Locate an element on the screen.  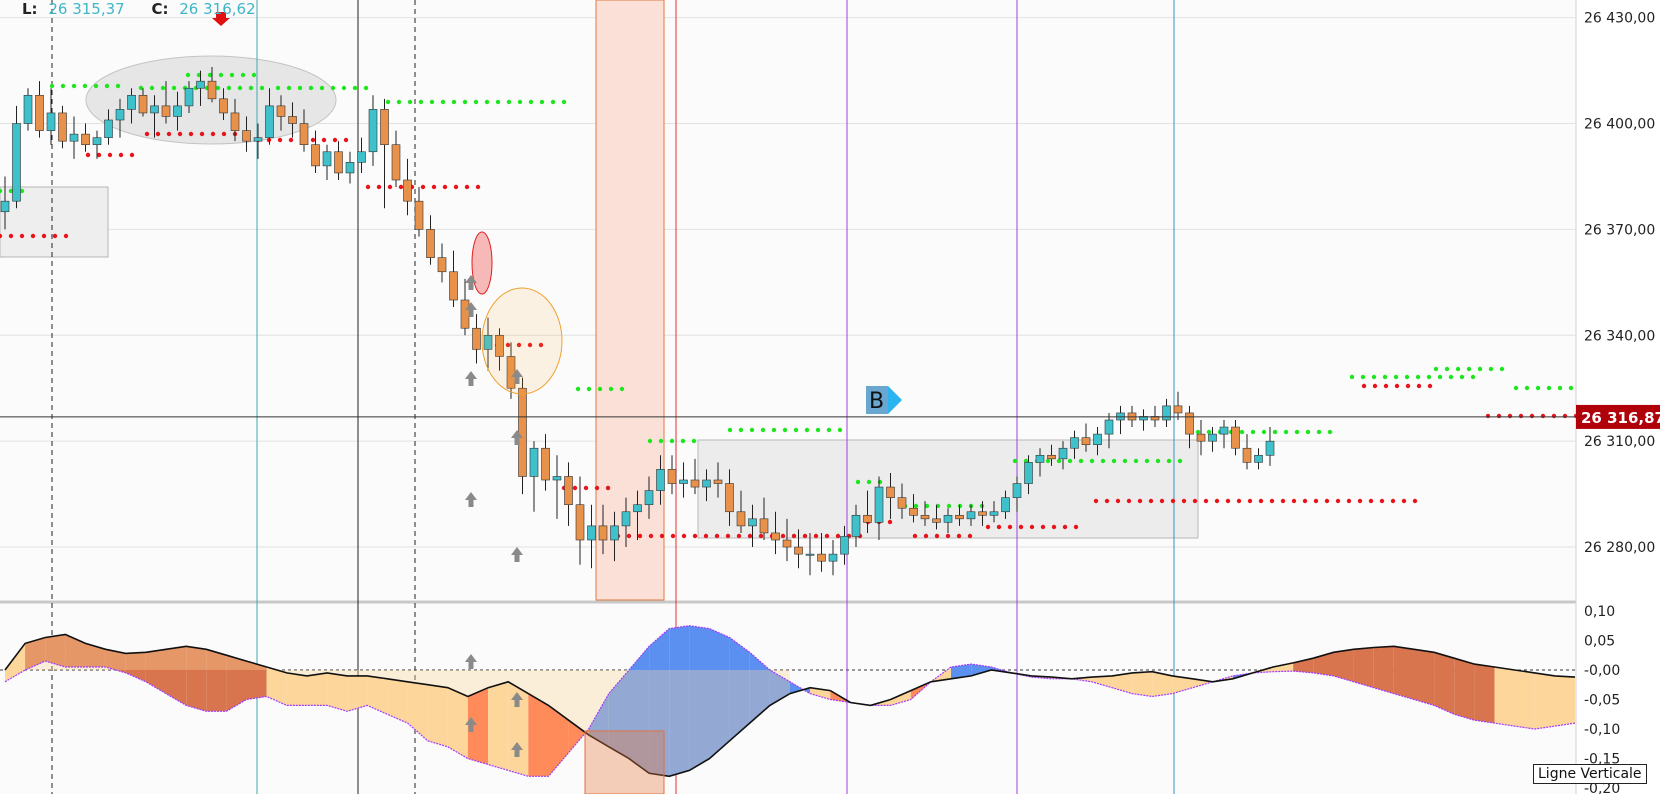
price-tick-label: 26 280,00 is located at coordinates (1619, 548).